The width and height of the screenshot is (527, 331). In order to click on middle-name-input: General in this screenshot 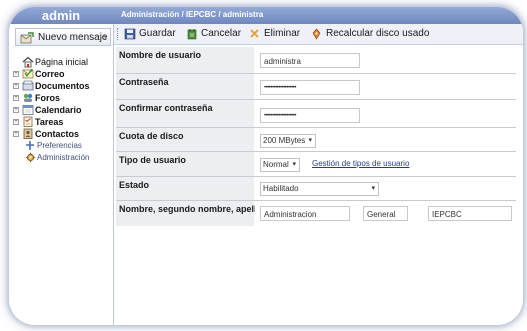, I will do `click(385, 213)`.